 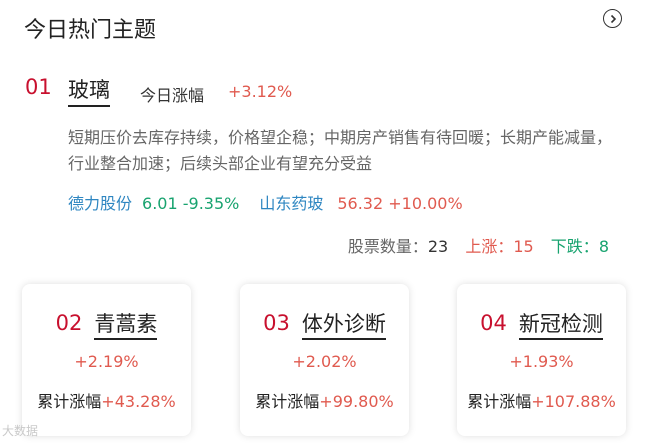 What do you see at coordinates (138, 401) in the screenshot?
I see `card-cum-value: +43.28%` at bounding box center [138, 401].